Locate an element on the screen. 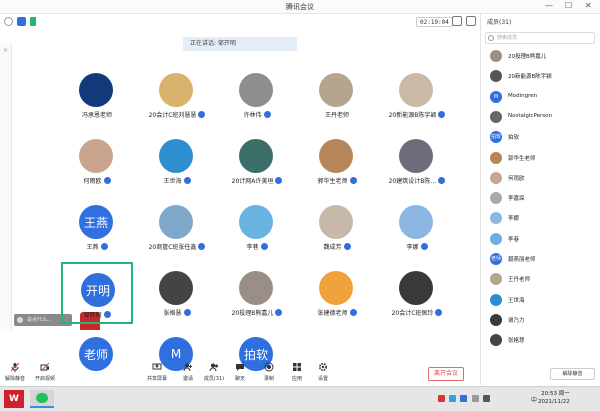 The width and height of the screenshot is (600, 411). leave-meeting-button: 离开会议 is located at coordinates (446, 374).